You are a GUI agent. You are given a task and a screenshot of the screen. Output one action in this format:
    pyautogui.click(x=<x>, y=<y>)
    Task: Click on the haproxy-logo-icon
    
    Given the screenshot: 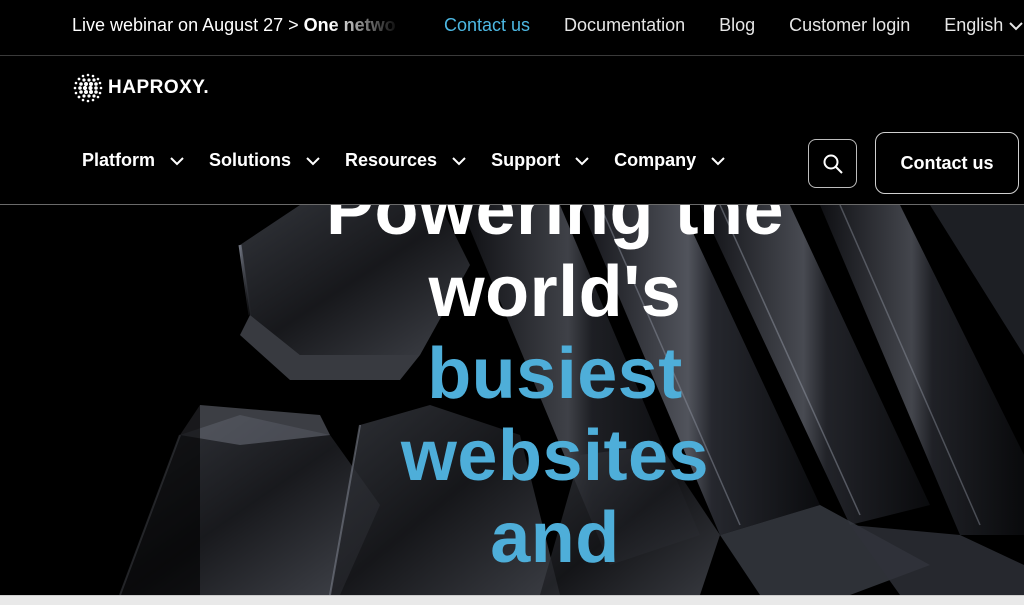 What is the action you would take?
    pyautogui.click(x=88, y=88)
    